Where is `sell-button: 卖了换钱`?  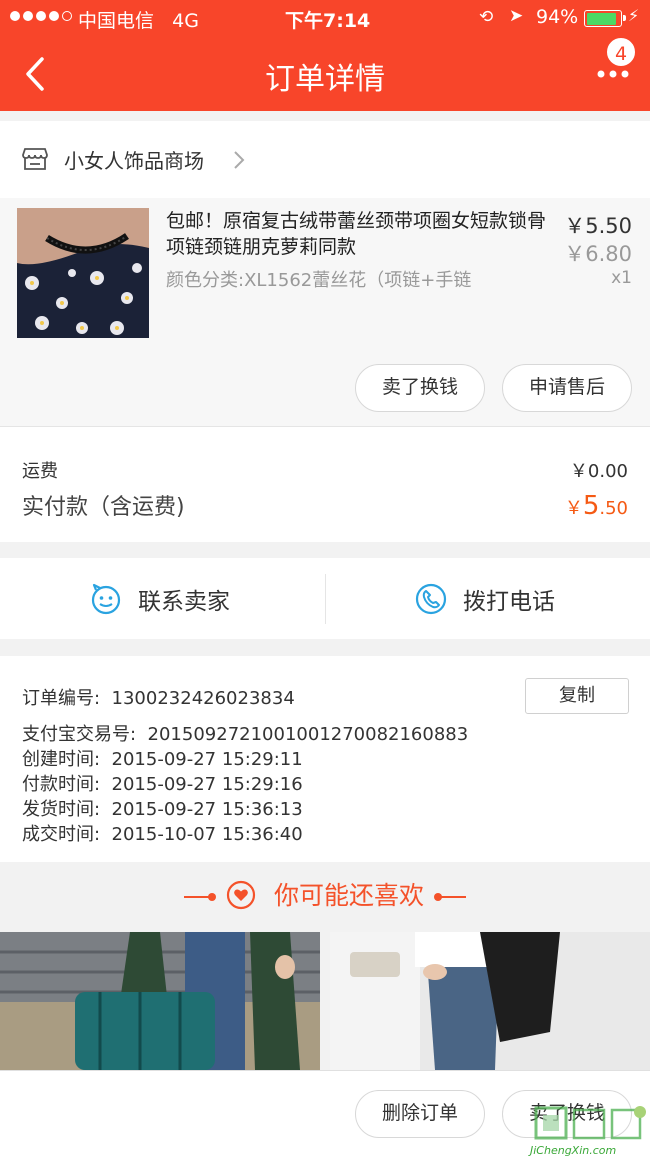 sell-button: 卖了换钱 is located at coordinates (420, 388).